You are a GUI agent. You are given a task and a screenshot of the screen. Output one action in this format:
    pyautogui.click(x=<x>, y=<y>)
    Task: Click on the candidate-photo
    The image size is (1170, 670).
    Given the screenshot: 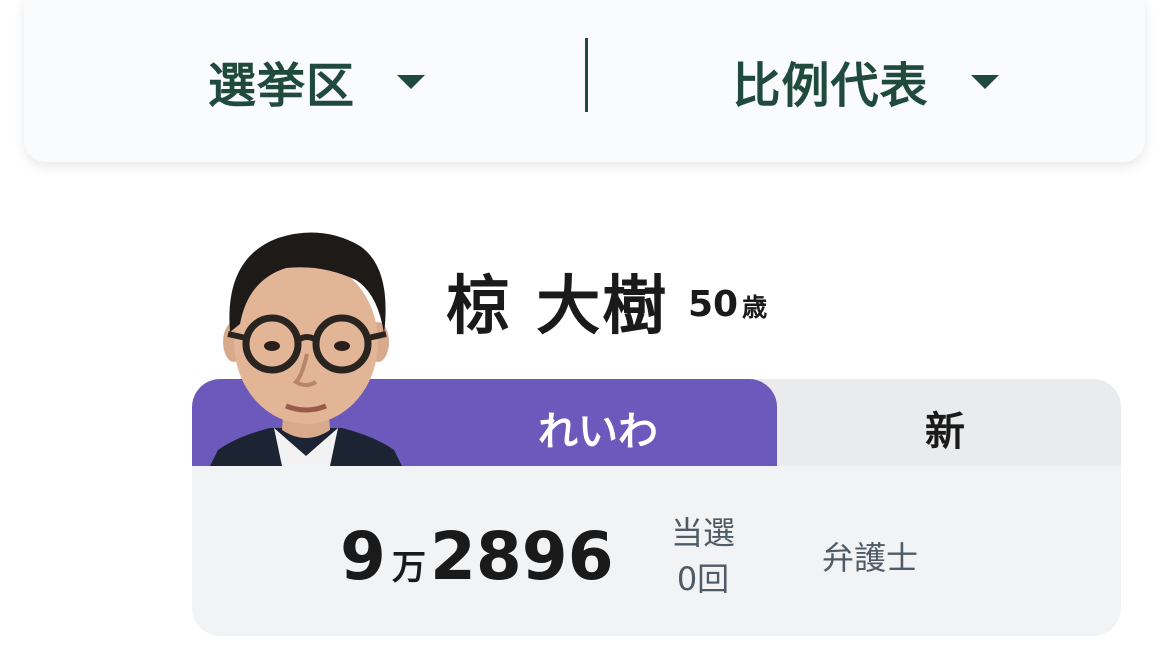 What is the action you would take?
    pyautogui.click(x=306, y=349)
    